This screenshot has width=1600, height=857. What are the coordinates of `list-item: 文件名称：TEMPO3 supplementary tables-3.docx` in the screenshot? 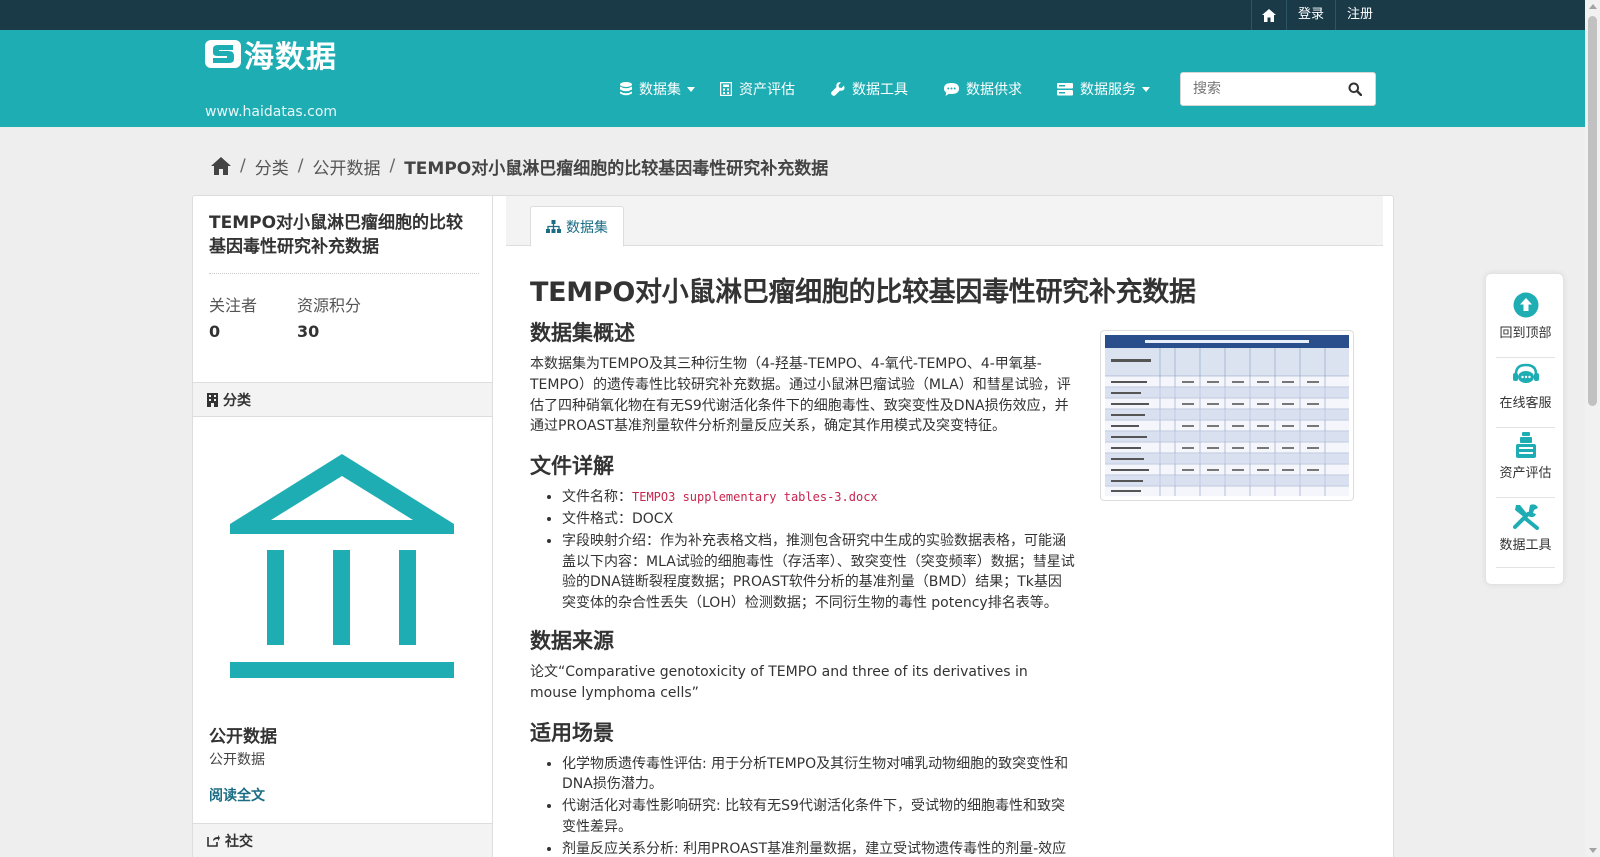 It's located at (818, 497).